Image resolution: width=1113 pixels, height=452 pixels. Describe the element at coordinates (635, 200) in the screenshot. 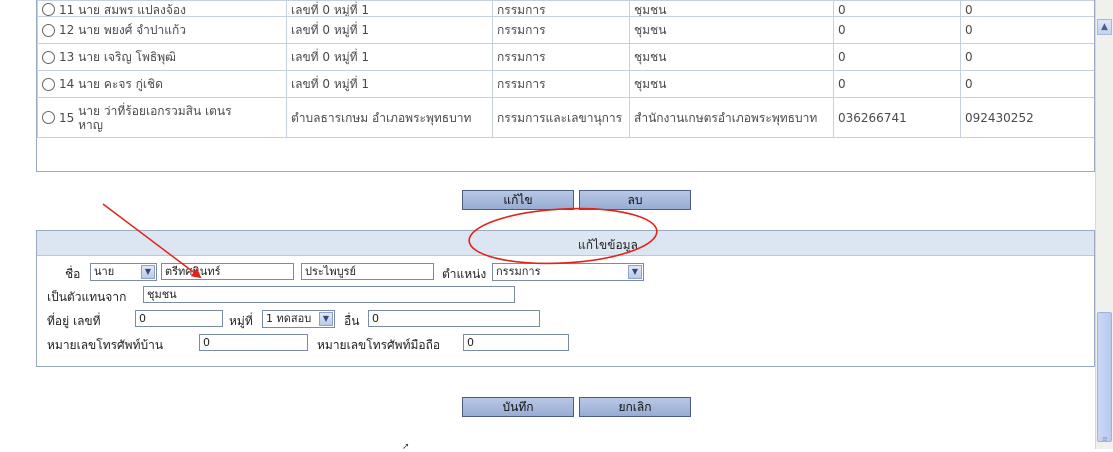

I see `delete-button: ลบ` at that location.